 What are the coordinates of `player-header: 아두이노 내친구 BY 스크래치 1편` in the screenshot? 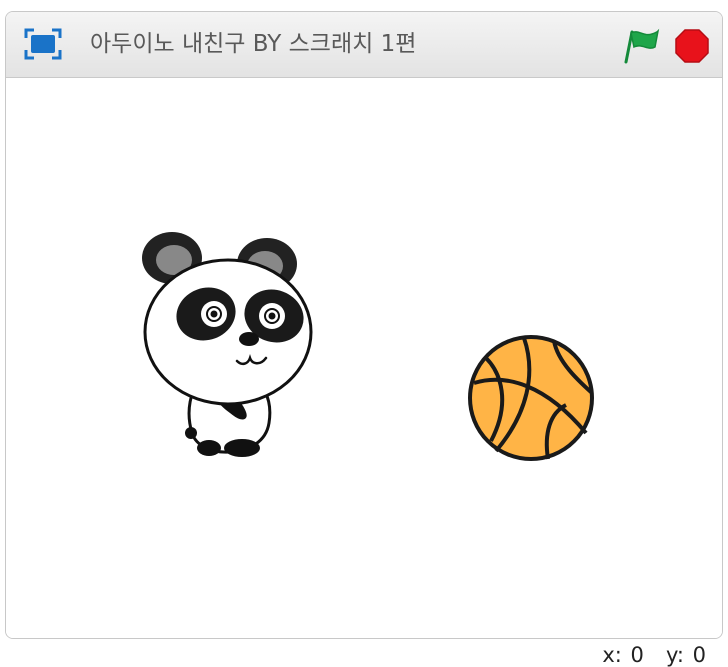 It's located at (364, 45).